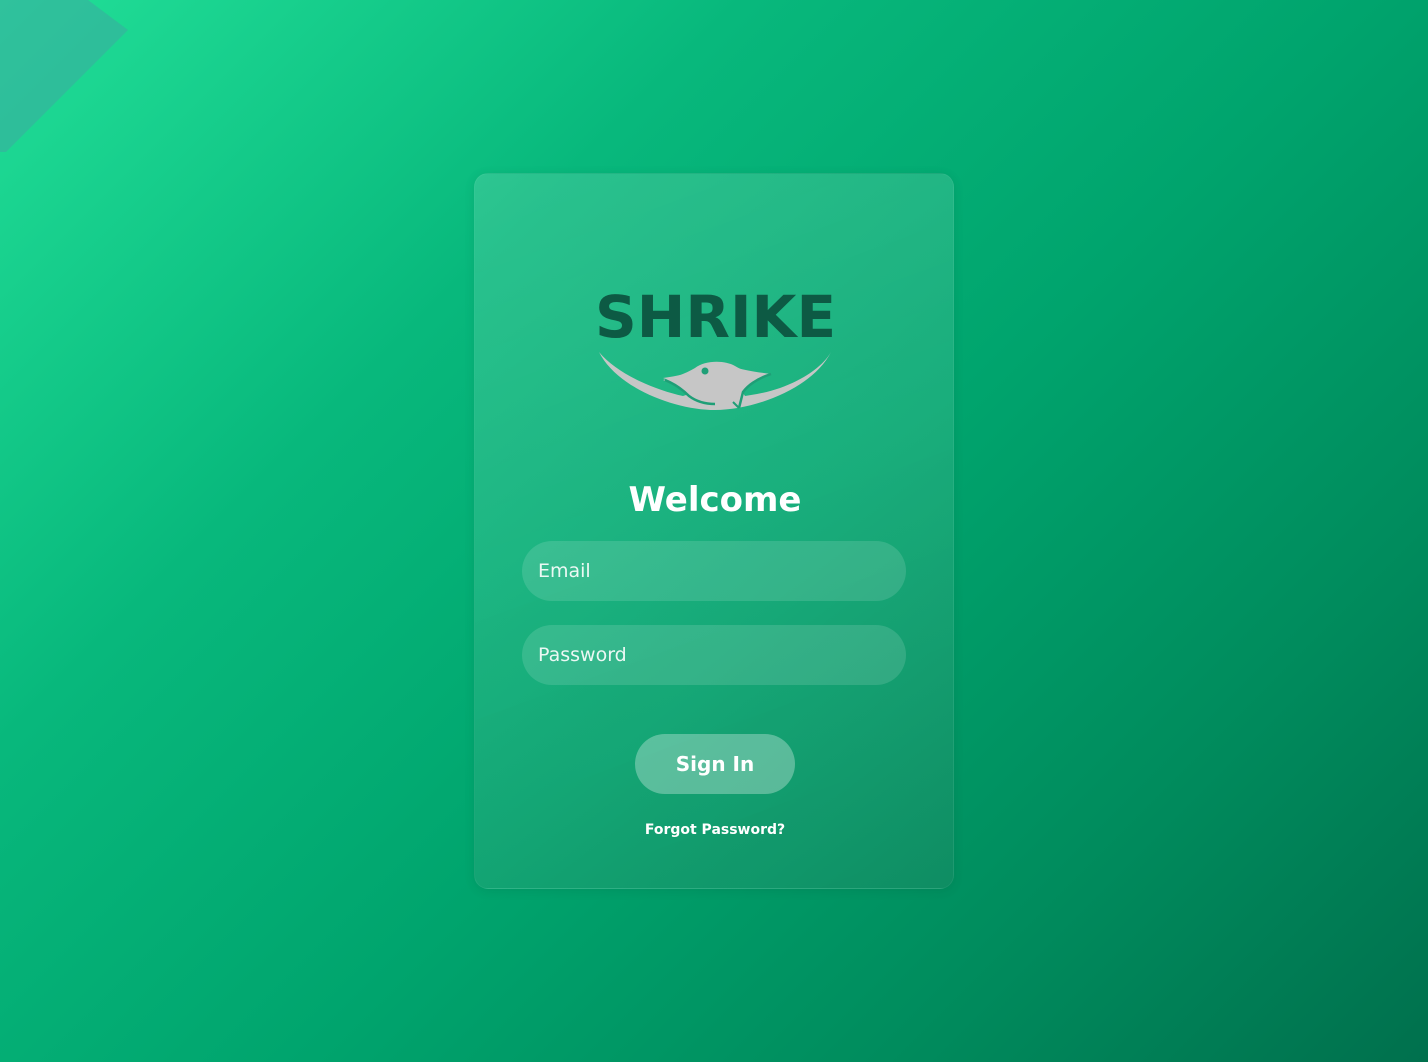 This screenshot has height=1062, width=1428. What do you see at coordinates (715, 500) in the screenshot?
I see `welcome-heading: Welcome` at bounding box center [715, 500].